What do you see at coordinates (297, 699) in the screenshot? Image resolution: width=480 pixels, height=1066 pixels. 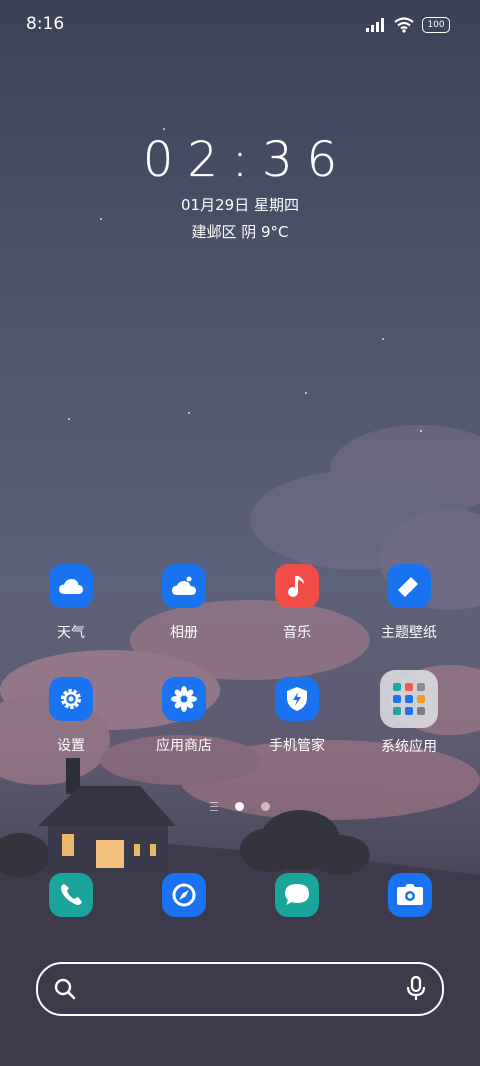 I see `security-shield-icon` at bounding box center [297, 699].